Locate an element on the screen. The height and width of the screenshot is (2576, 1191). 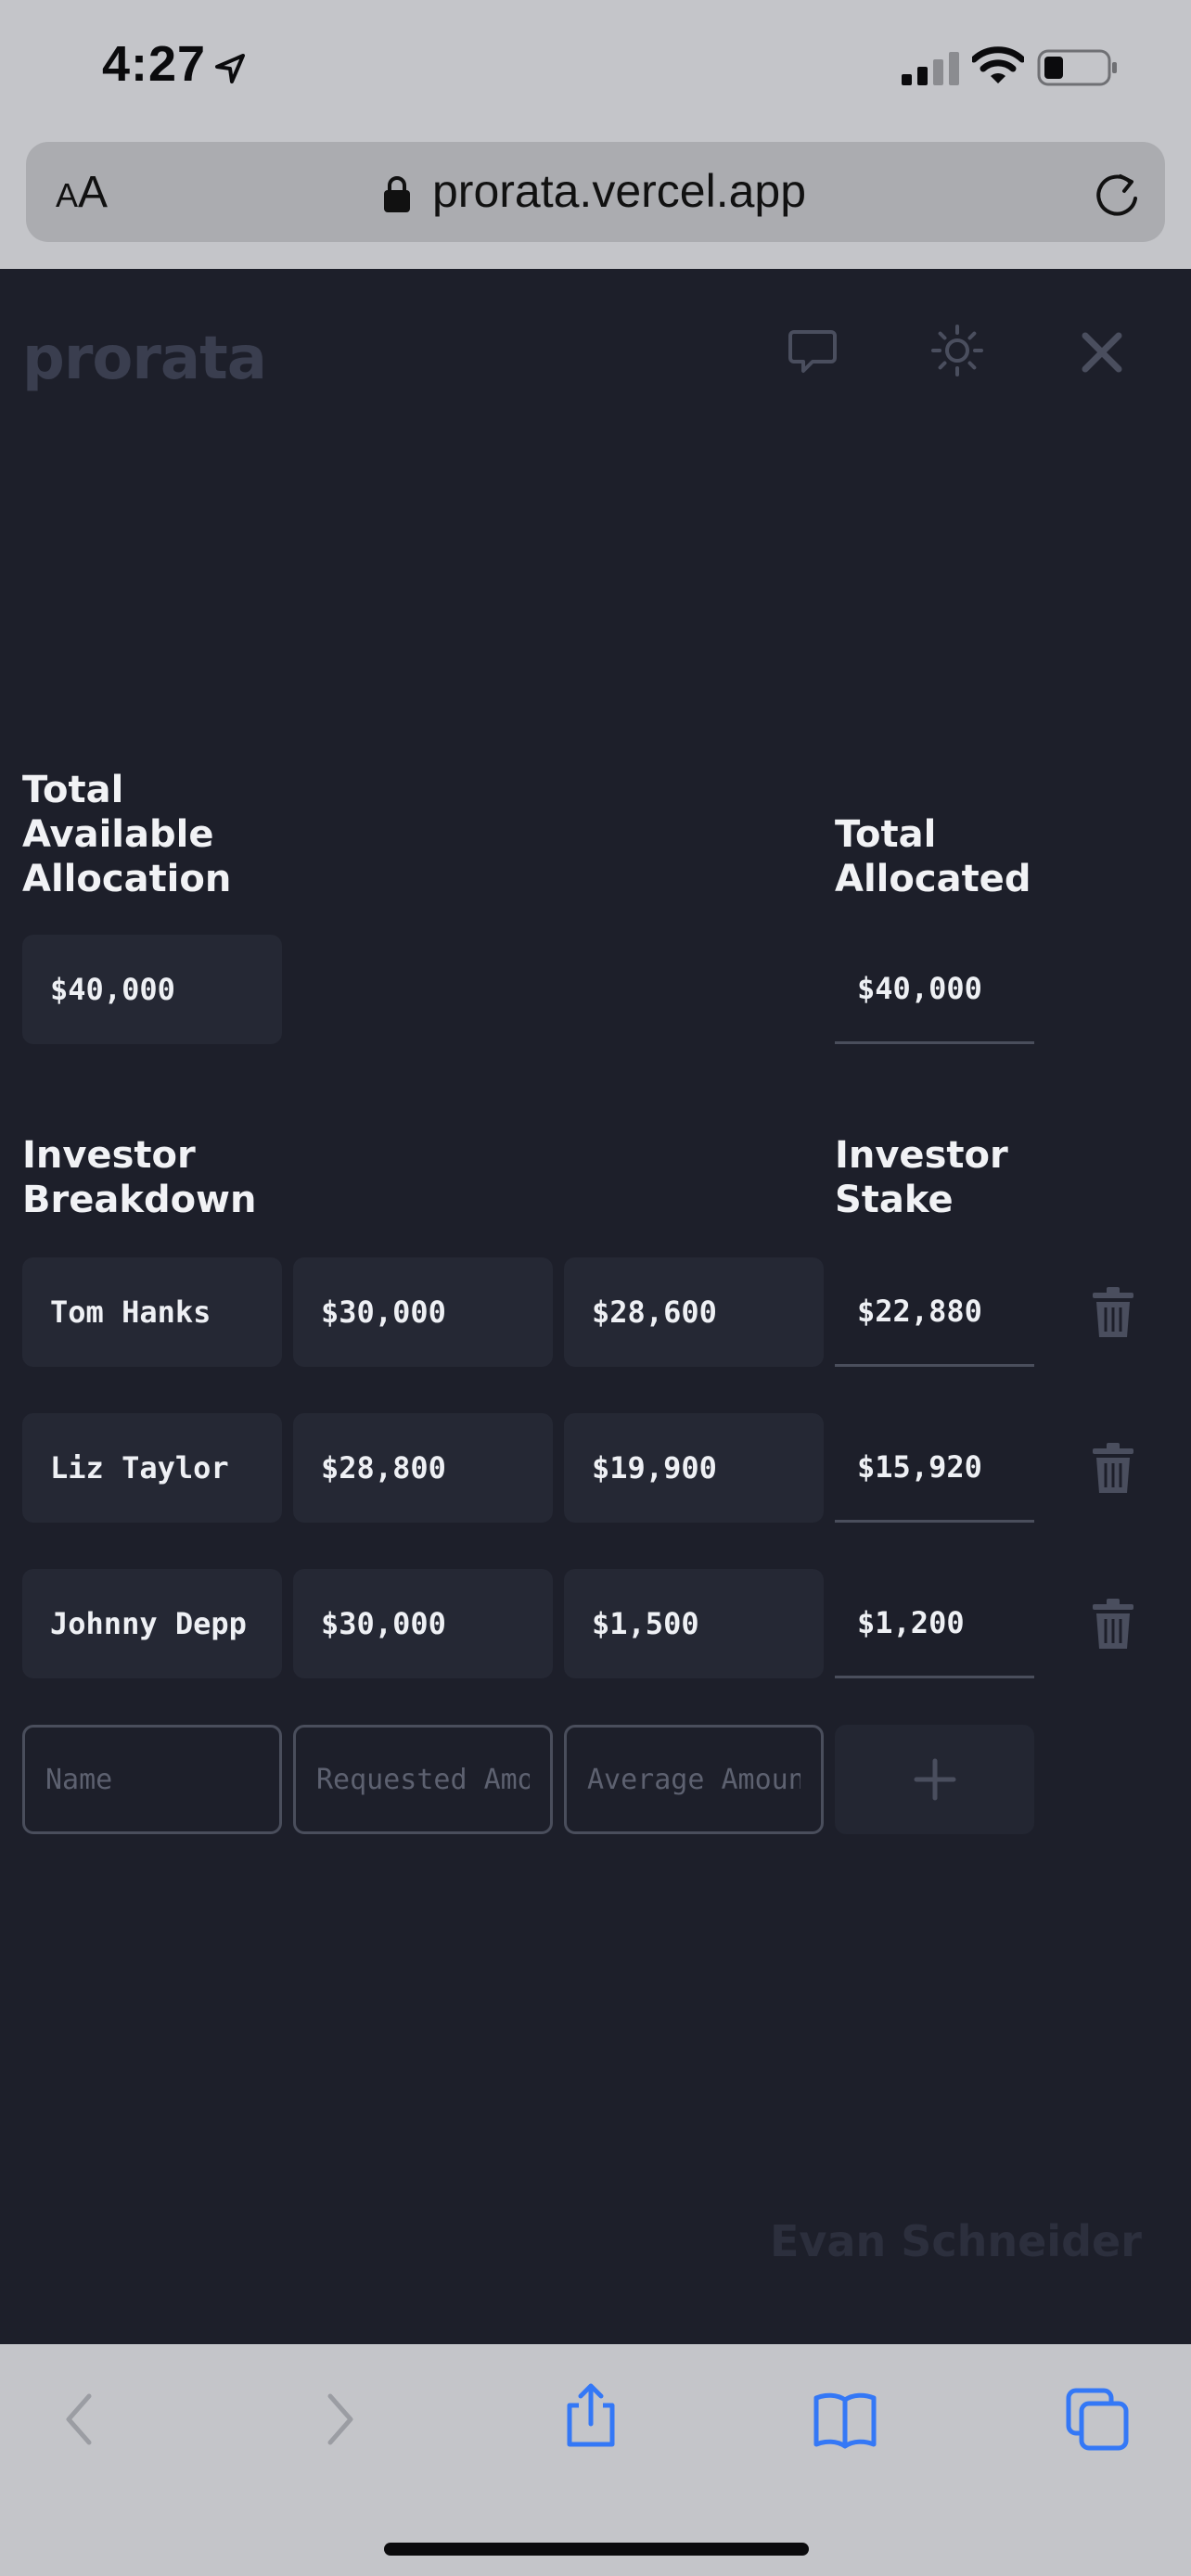
status-time: 4:27 is located at coordinates (154, 64).